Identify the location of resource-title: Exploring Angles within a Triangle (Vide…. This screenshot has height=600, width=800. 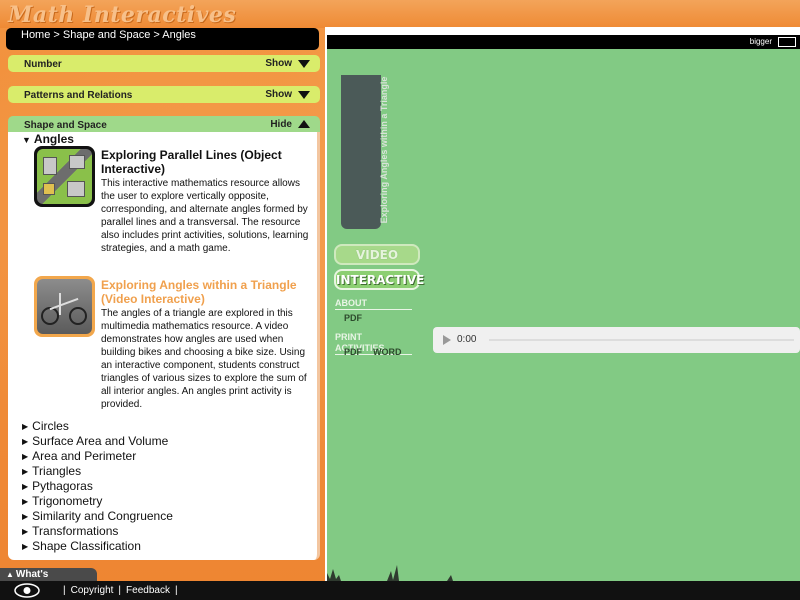
(208, 292).